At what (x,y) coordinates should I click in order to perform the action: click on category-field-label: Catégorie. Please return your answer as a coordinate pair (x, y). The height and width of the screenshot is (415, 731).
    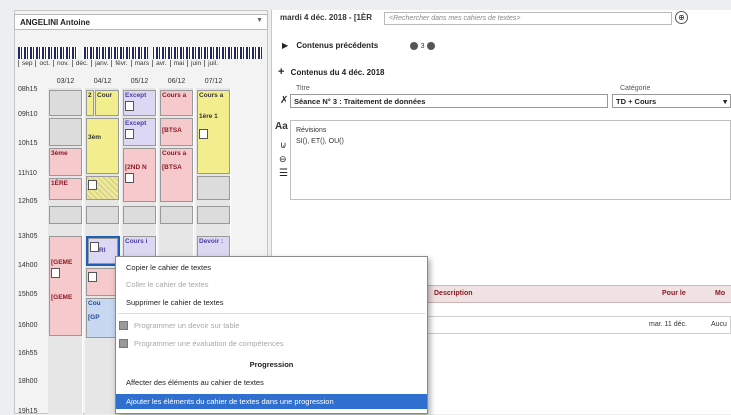
    Looking at the image, I should click on (635, 88).